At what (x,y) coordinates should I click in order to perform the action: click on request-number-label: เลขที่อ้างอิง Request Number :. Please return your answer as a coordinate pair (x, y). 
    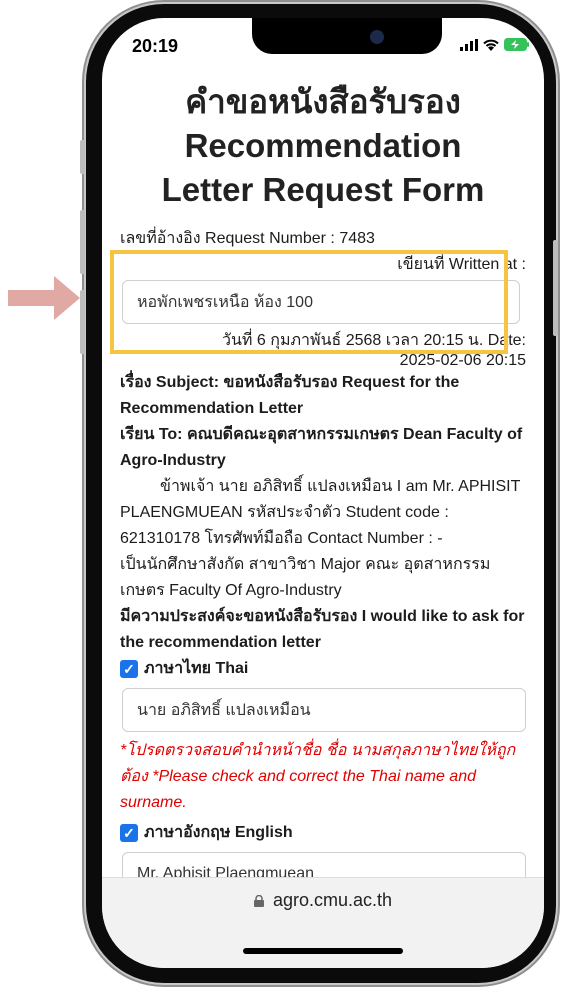
    Looking at the image, I should click on (227, 238).